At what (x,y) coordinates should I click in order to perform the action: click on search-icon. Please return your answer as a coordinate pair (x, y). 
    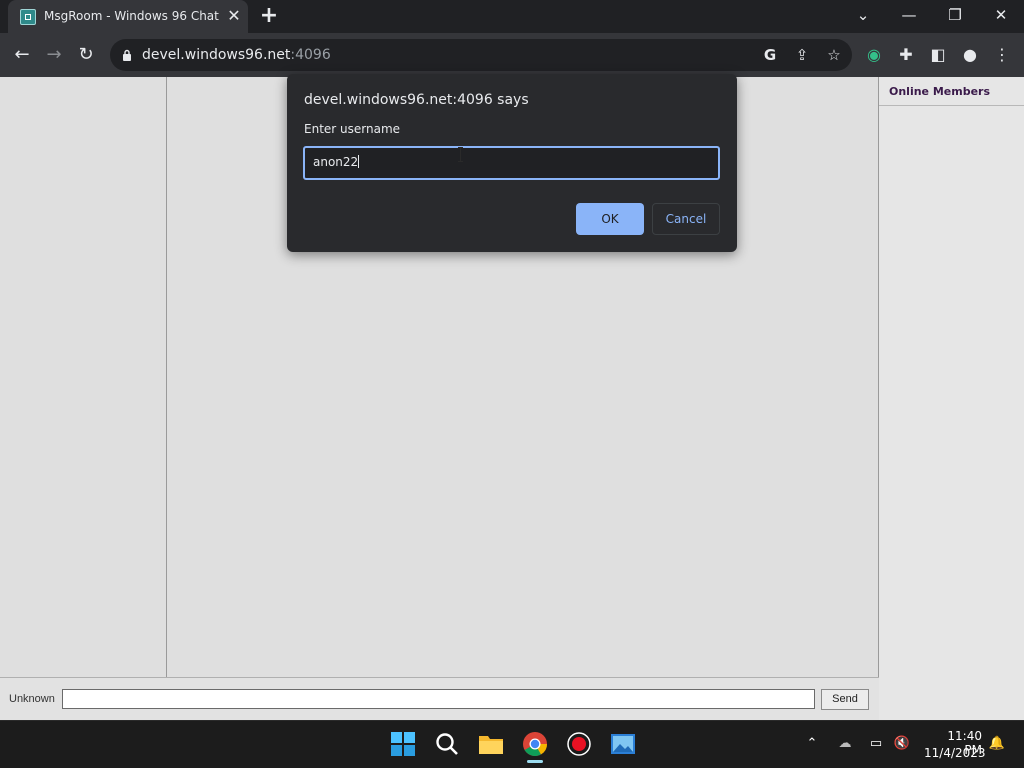
    Looking at the image, I should click on (447, 744).